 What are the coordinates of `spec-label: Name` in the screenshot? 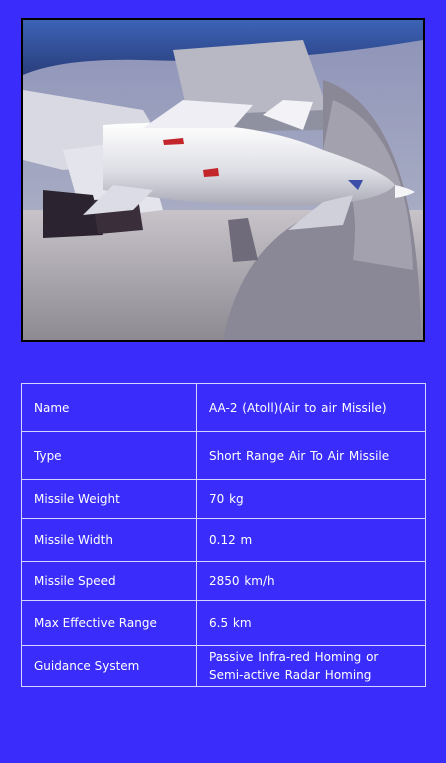 It's located at (109, 407).